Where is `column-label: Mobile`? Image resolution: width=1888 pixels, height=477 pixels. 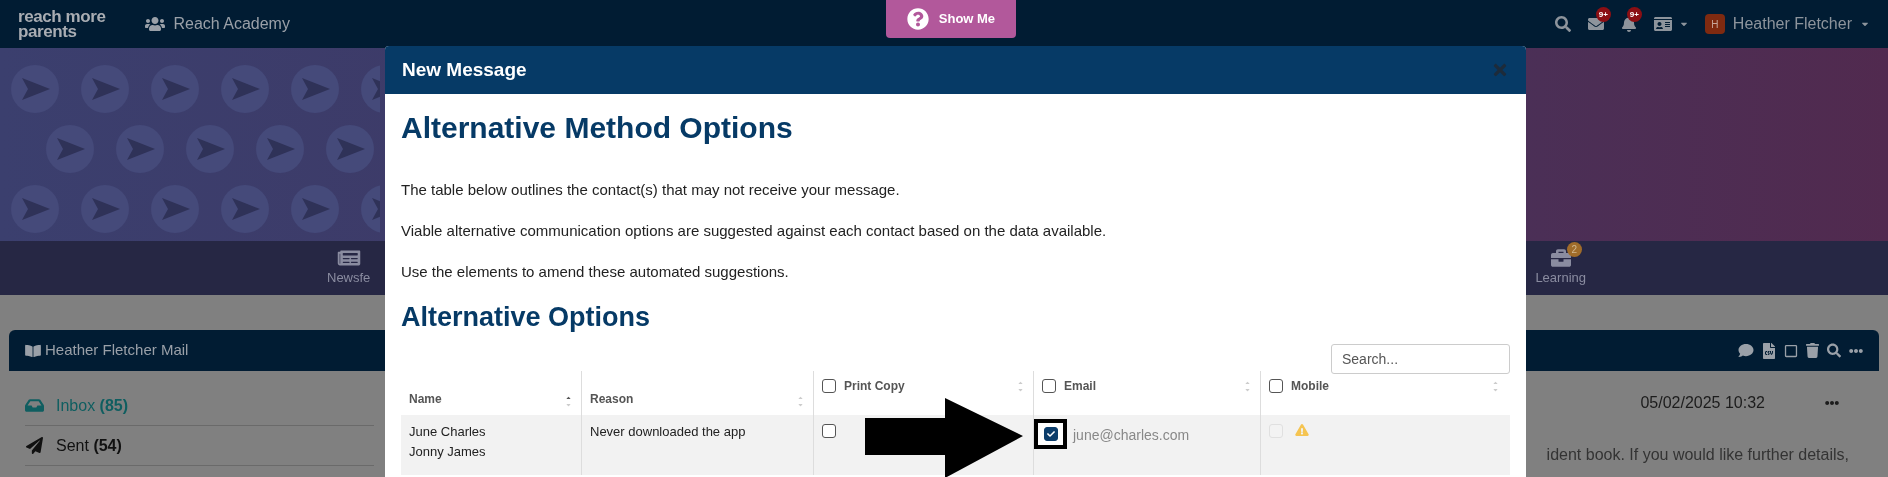 column-label: Mobile is located at coordinates (1310, 386).